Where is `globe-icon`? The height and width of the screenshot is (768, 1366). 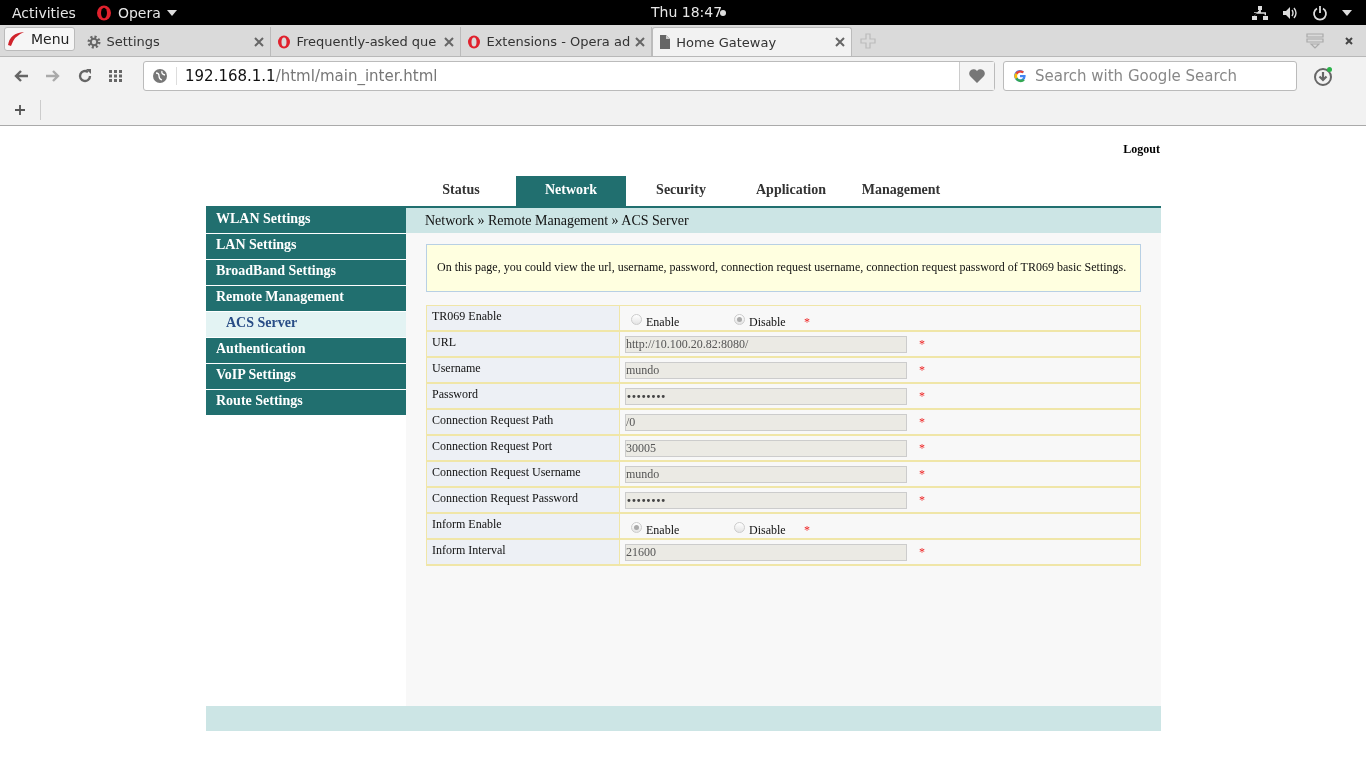 globe-icon is located at coordinates (160, 76).